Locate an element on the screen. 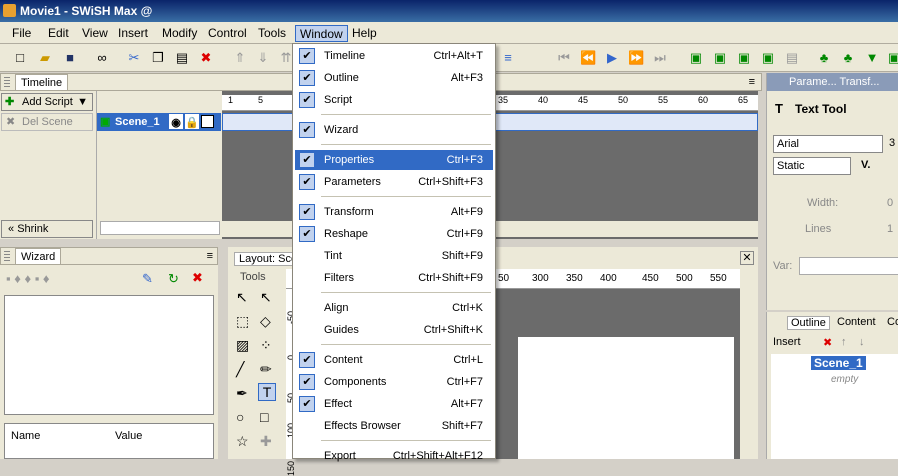 This screenshot has height=476, width=898. refresh-icon: ↻ is located at coordinates (173, 279).